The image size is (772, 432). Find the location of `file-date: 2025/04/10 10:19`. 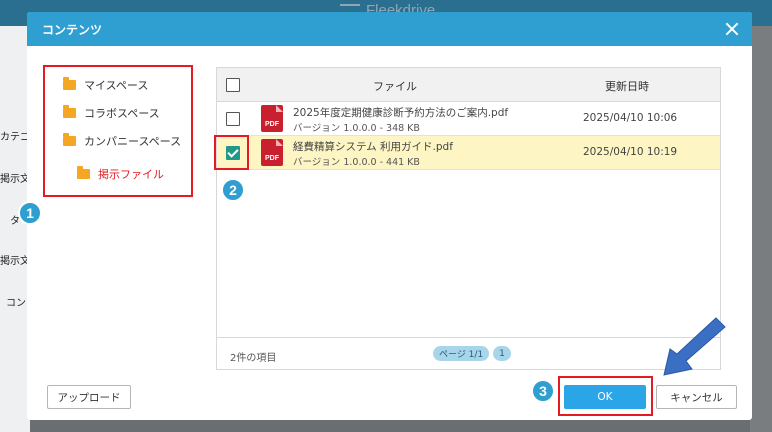

file-date: 2025/04/10 10:19 is located at coordinates (630, 152).